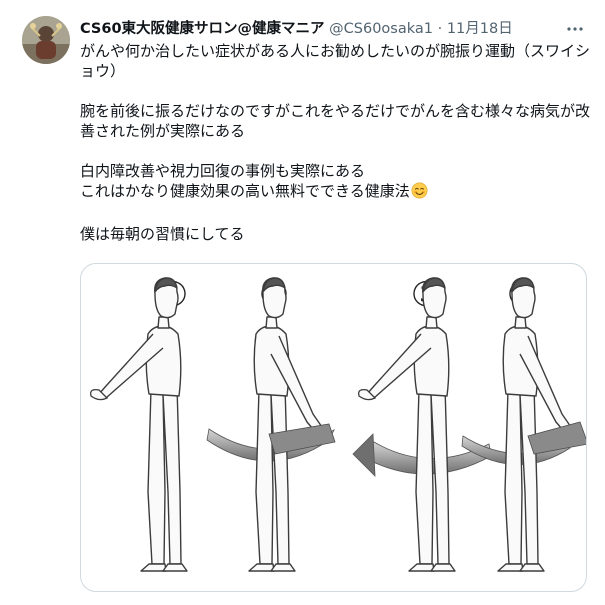 The height and width of the screenshot is (605, 605). Describe the element at coordinates (419, 193) in the screenshot. I see `smiling-face-icon` at that location.